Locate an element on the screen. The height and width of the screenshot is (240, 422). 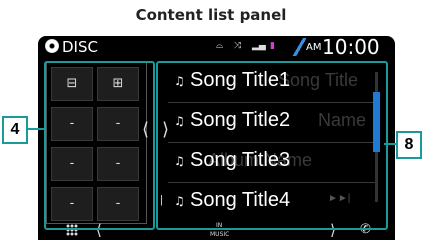
callout-label-8: 8 is located at coordinates (409, 145).